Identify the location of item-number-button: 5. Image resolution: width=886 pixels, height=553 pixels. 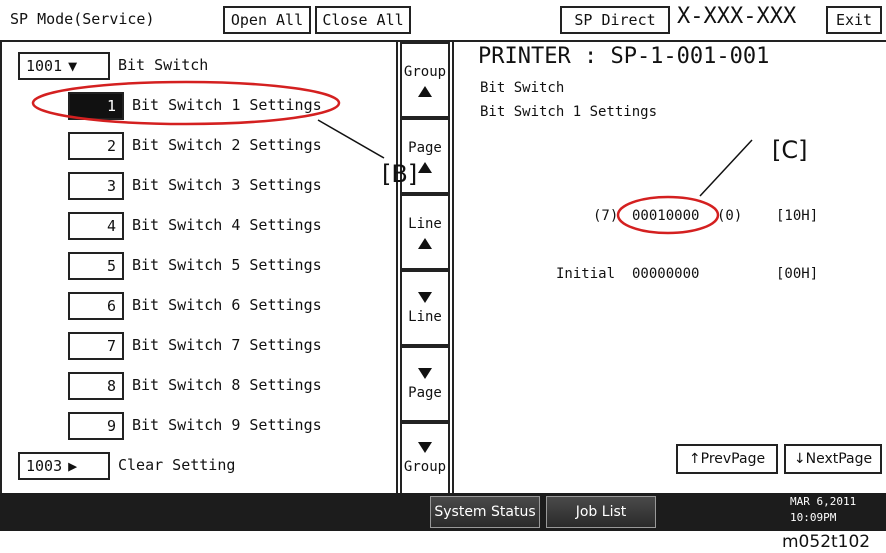
(96, 266).